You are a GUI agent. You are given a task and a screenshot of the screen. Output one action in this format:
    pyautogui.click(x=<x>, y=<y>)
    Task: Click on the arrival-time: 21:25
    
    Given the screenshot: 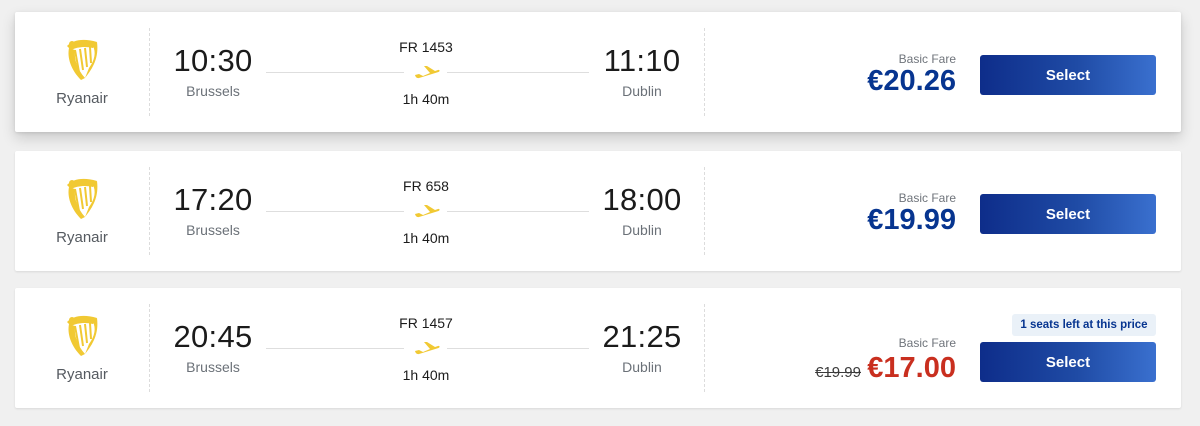 What is the action you would take?
    pyautogui.click(x=642, y=336)
    